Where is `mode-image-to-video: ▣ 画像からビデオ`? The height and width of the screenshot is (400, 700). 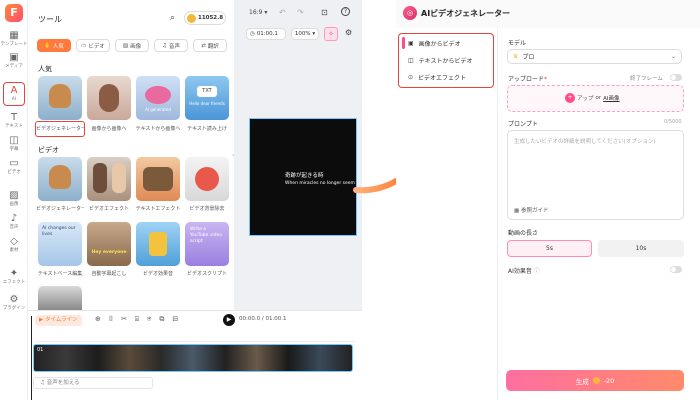
mode-image-to-video: ▣ 画像からビデオ is located at coordinates (434, 43).